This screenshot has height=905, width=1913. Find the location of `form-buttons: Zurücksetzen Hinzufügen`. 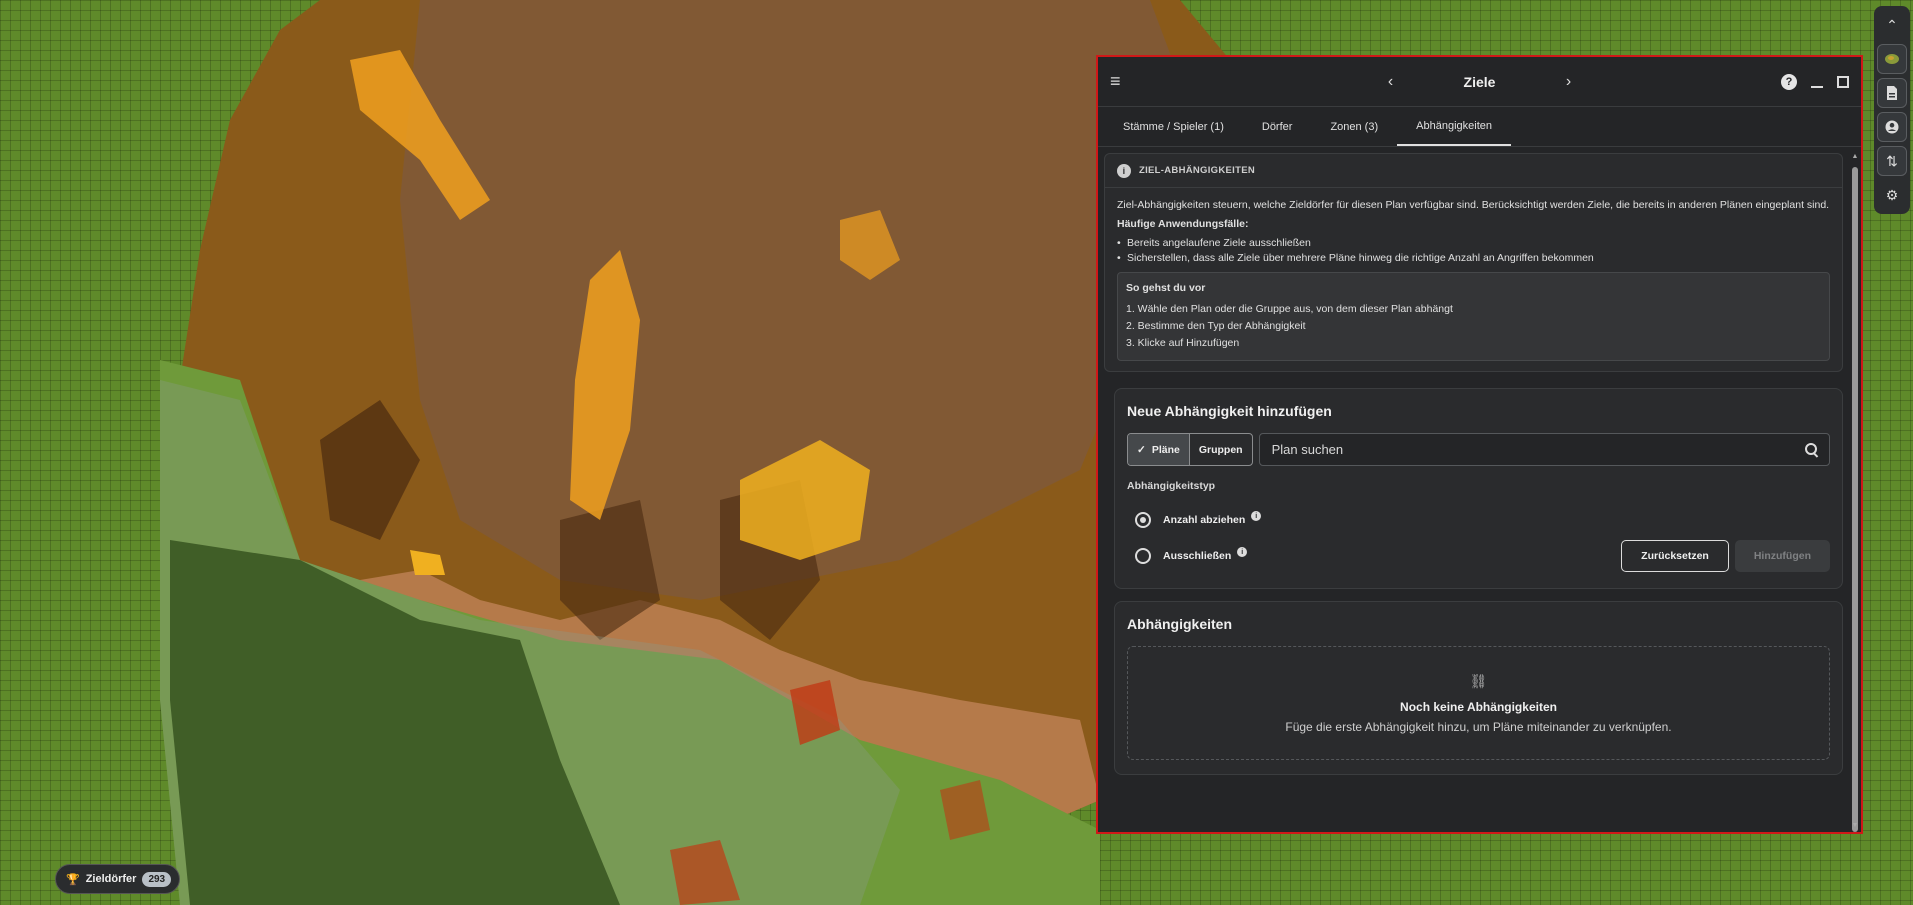

form-buttons: Zurücksetzen Hinzufügen is located at coordinates (1725, 556).